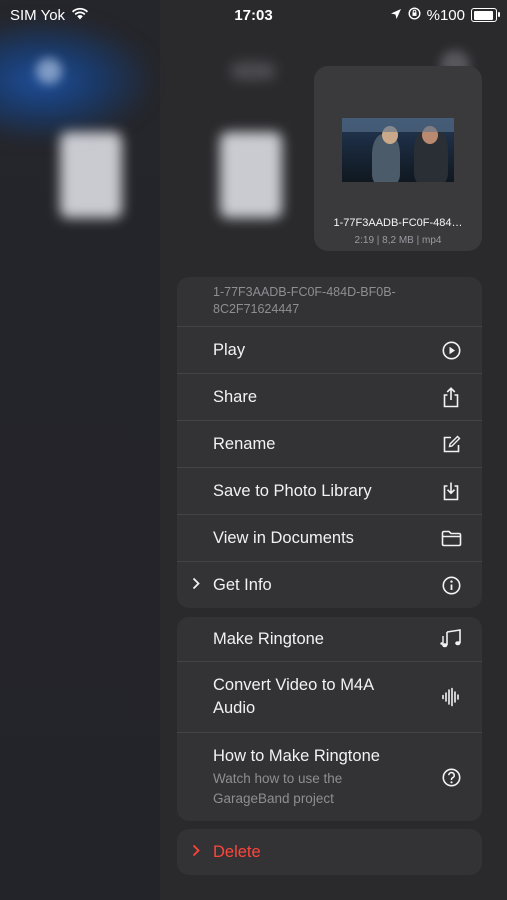 This screenshot has width=507, height=900. I want to click on menu-item-label: Delete, so click(237, 851).